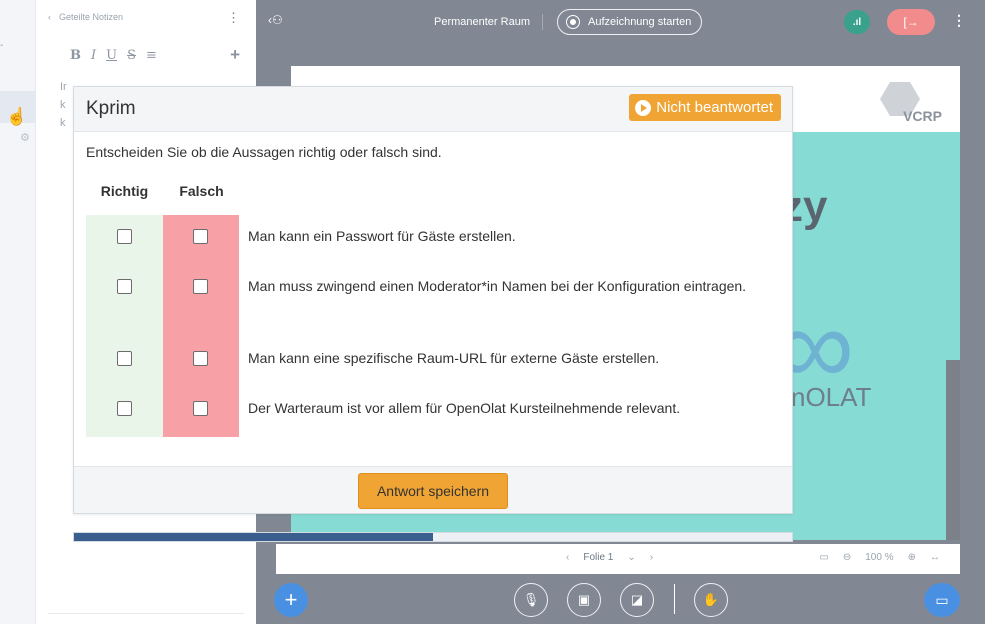  I want to click on notes-header: ‹ Geteilte Notizen, so click(85, 17).